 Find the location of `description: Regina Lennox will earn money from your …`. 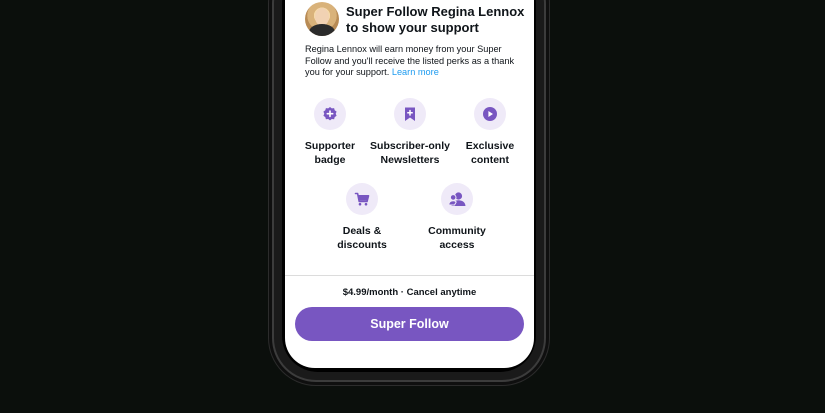

description: Regina Lennox will earn money from your … is located at coordinates (414, 61).